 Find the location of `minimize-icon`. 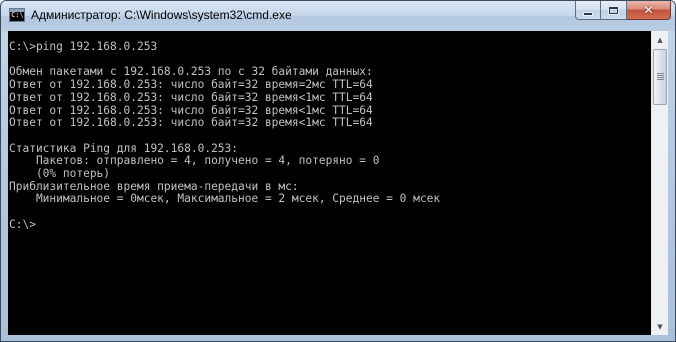

minimize-icon is located at coordinates (588, 13).